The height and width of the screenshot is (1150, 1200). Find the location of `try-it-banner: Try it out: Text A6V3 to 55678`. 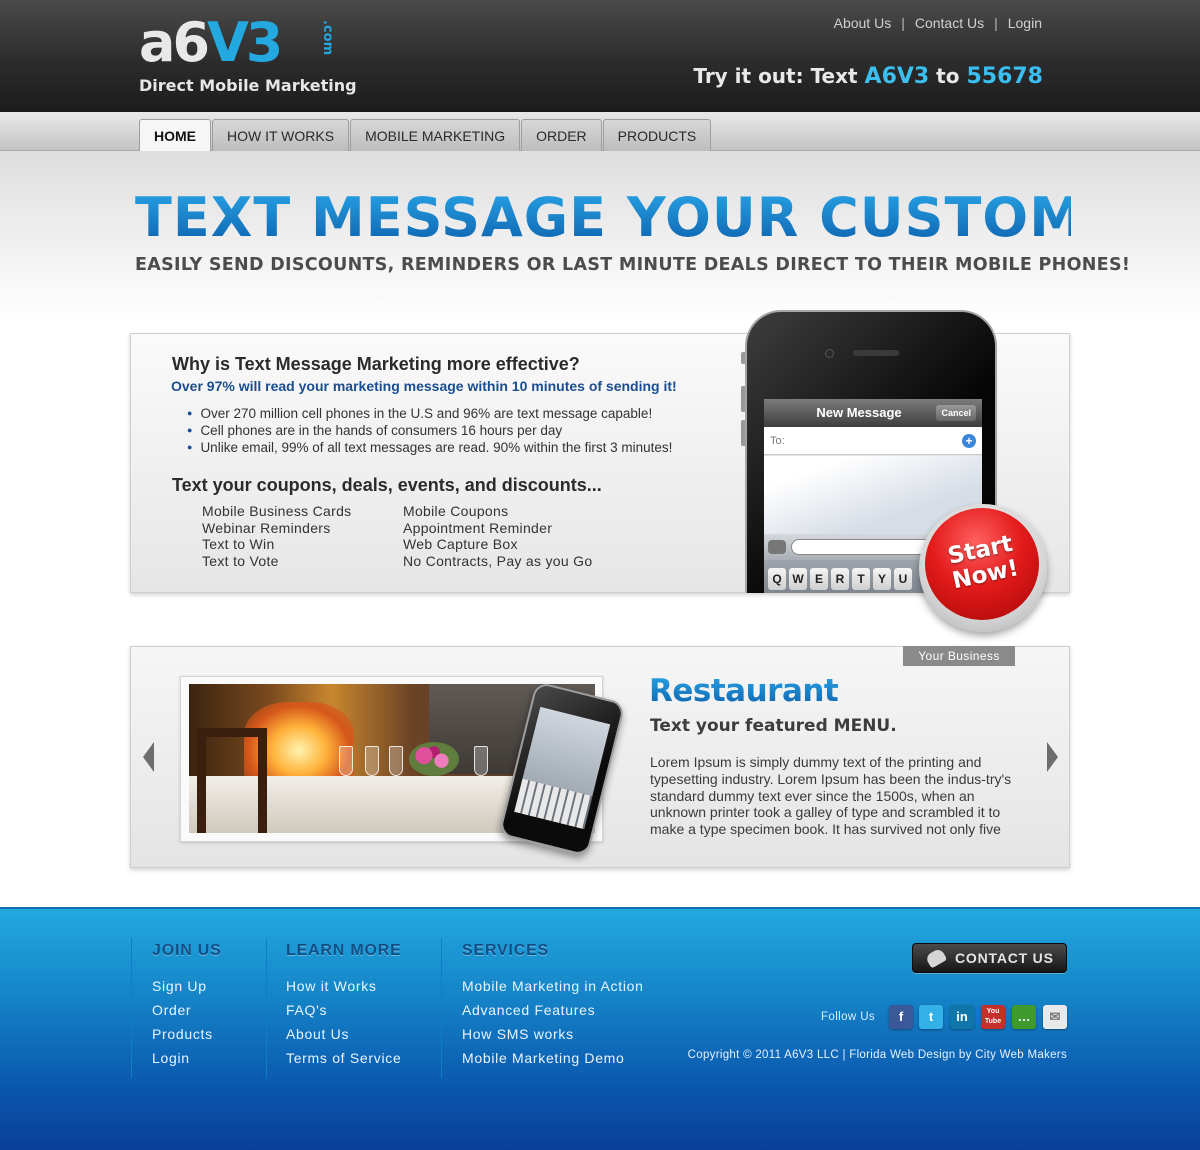

try-it-banner: Try it out: Text A6V3 to 55678 is located at coordinates (868, 76).